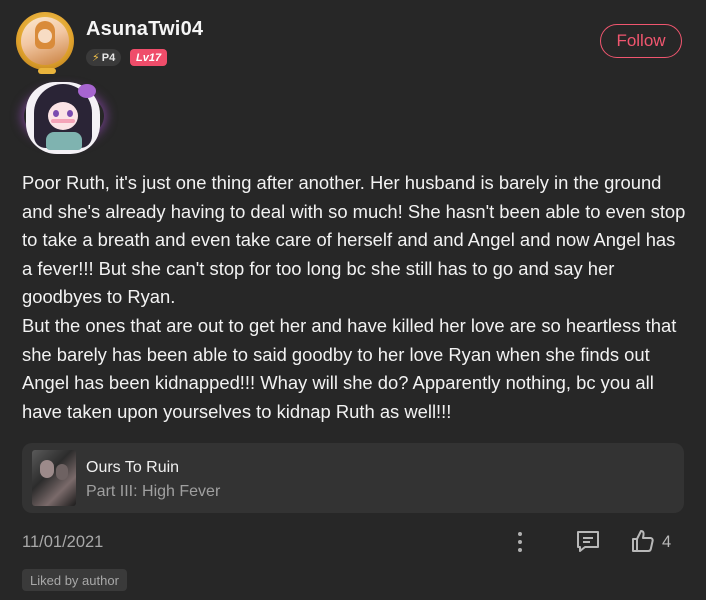  Describe the element at coordinates (667, 542) in the screenshot. I see `like-count: 4` at that location.